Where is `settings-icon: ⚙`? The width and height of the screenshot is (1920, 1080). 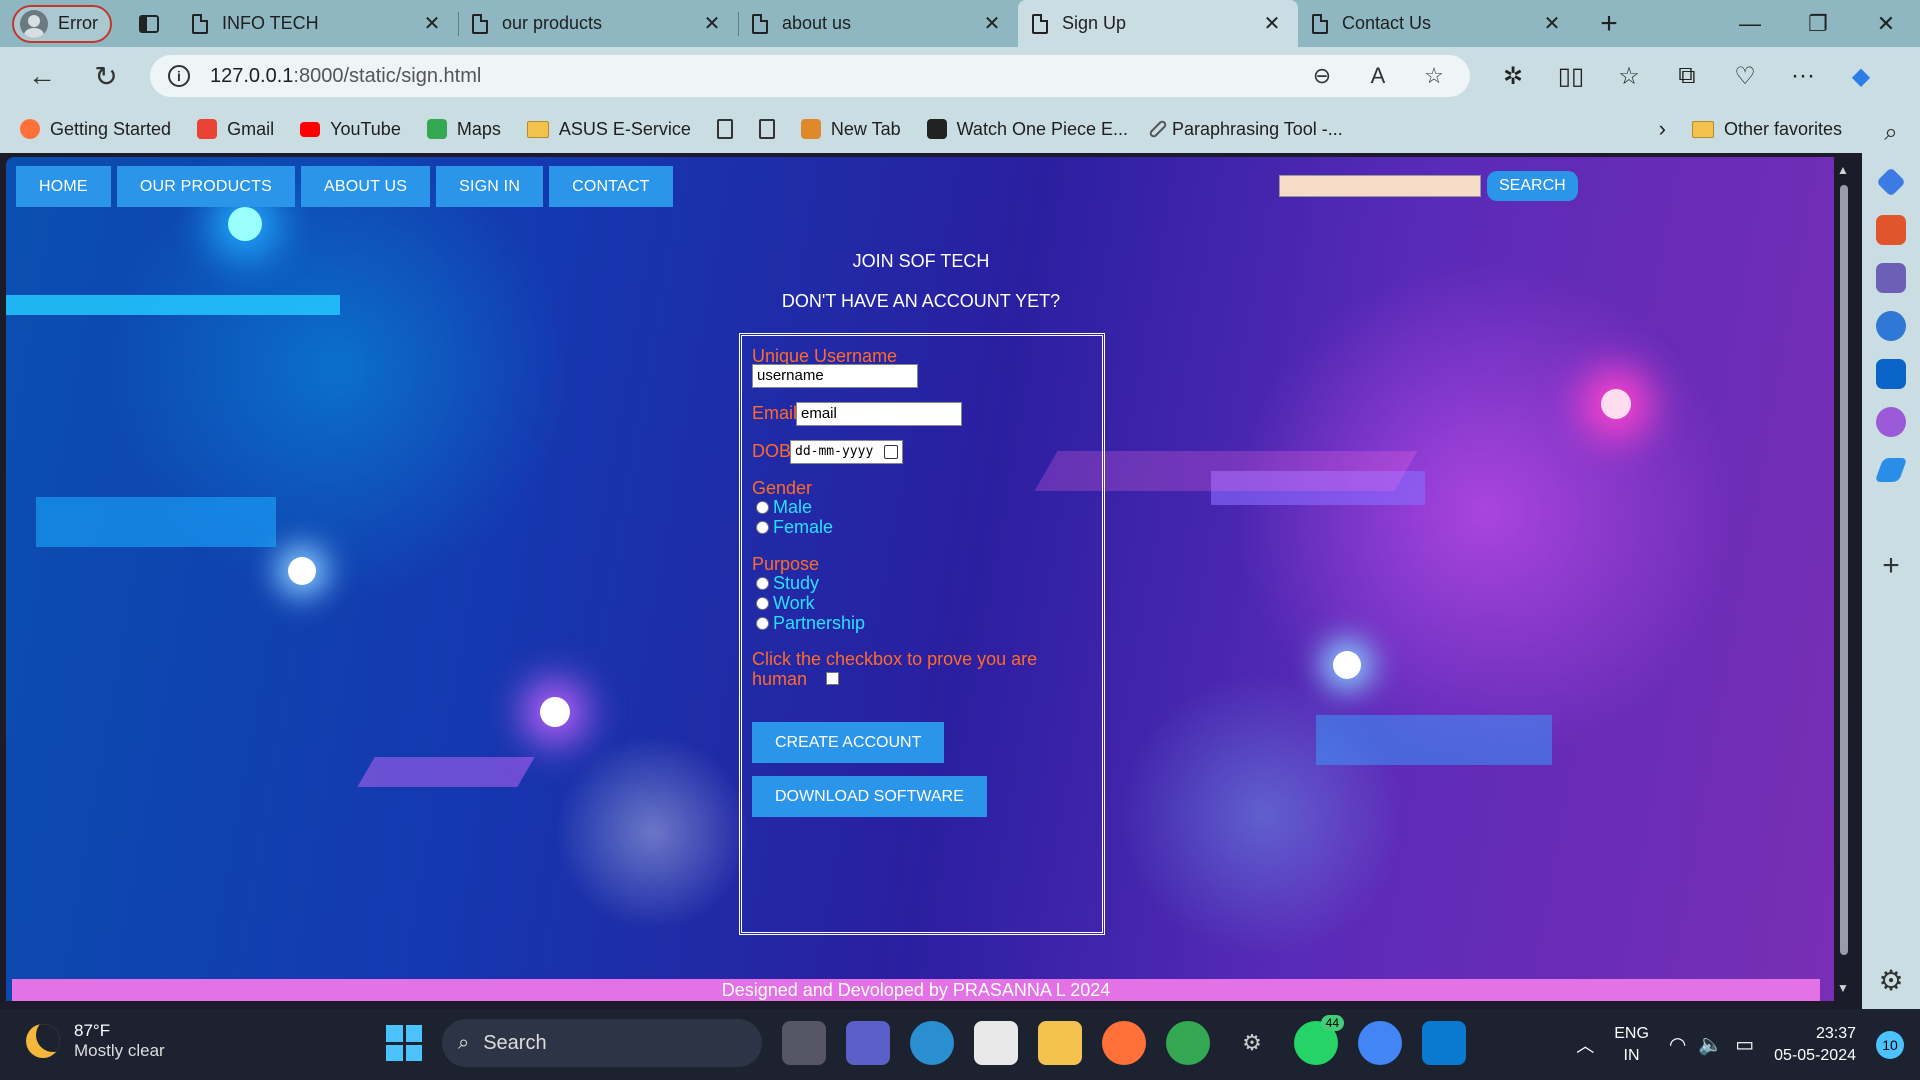 settings-icon: ⚙ is located at coordinates (1252, 1043).